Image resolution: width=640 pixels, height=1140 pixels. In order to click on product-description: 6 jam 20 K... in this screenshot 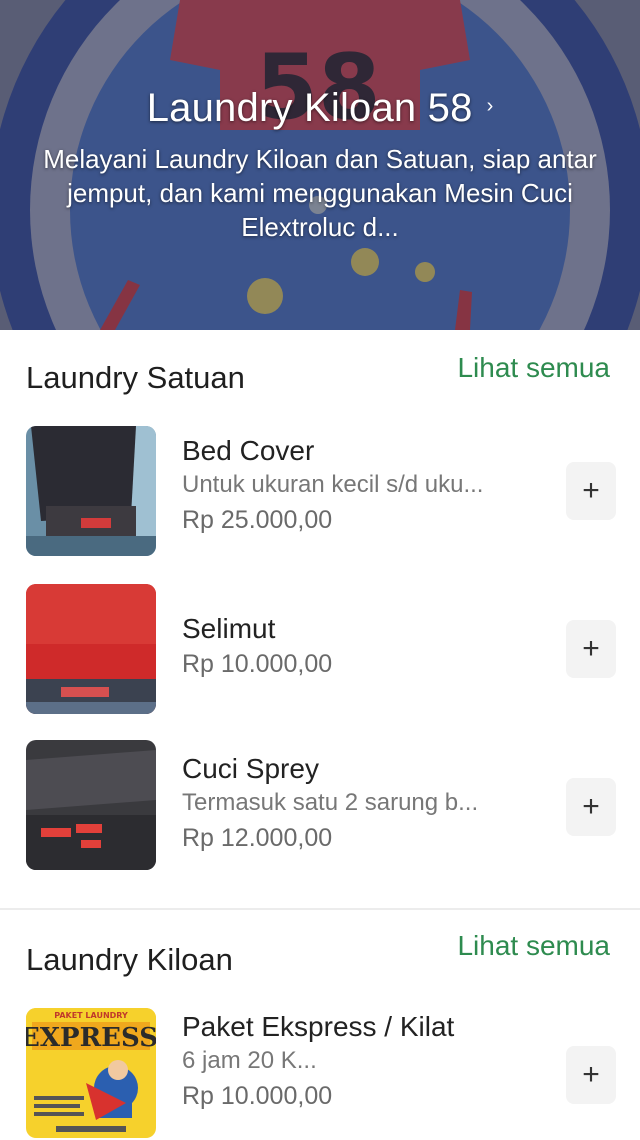, I will do `click(249, 1060)`.